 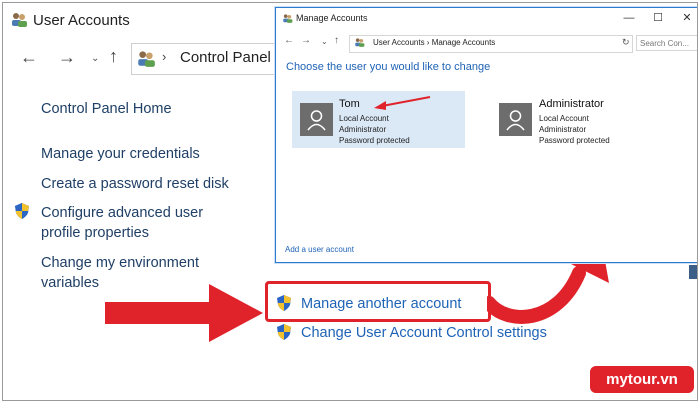 I want to click on add-user-account-link: Add a user account, so click(x=319, y=249).